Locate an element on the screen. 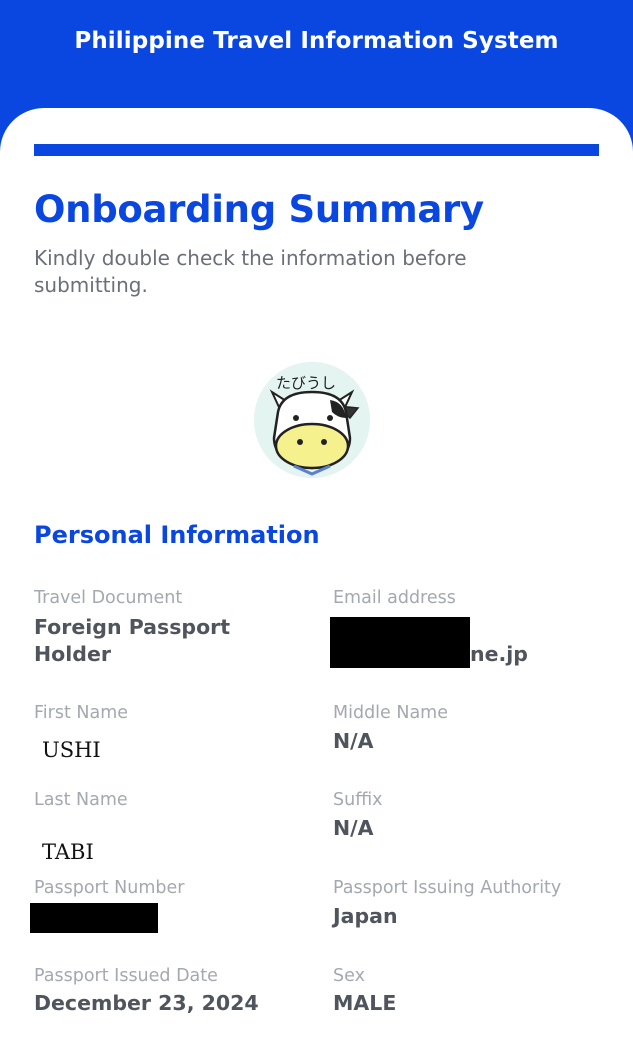  avatar-lettering: たびうし is located at coordinates (306, 383).